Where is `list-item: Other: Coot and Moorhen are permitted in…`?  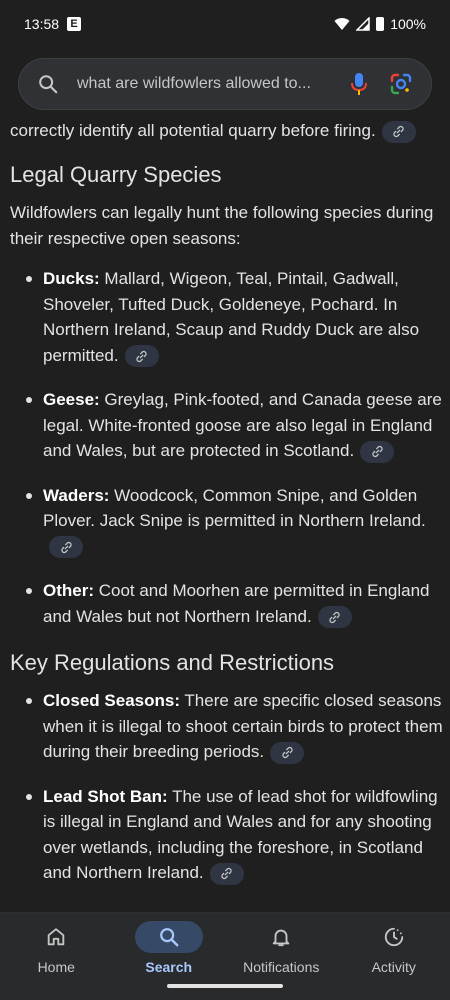 list-item: Other: Coot and Moorhen are permitted in… is located at coordinates (230, 603).